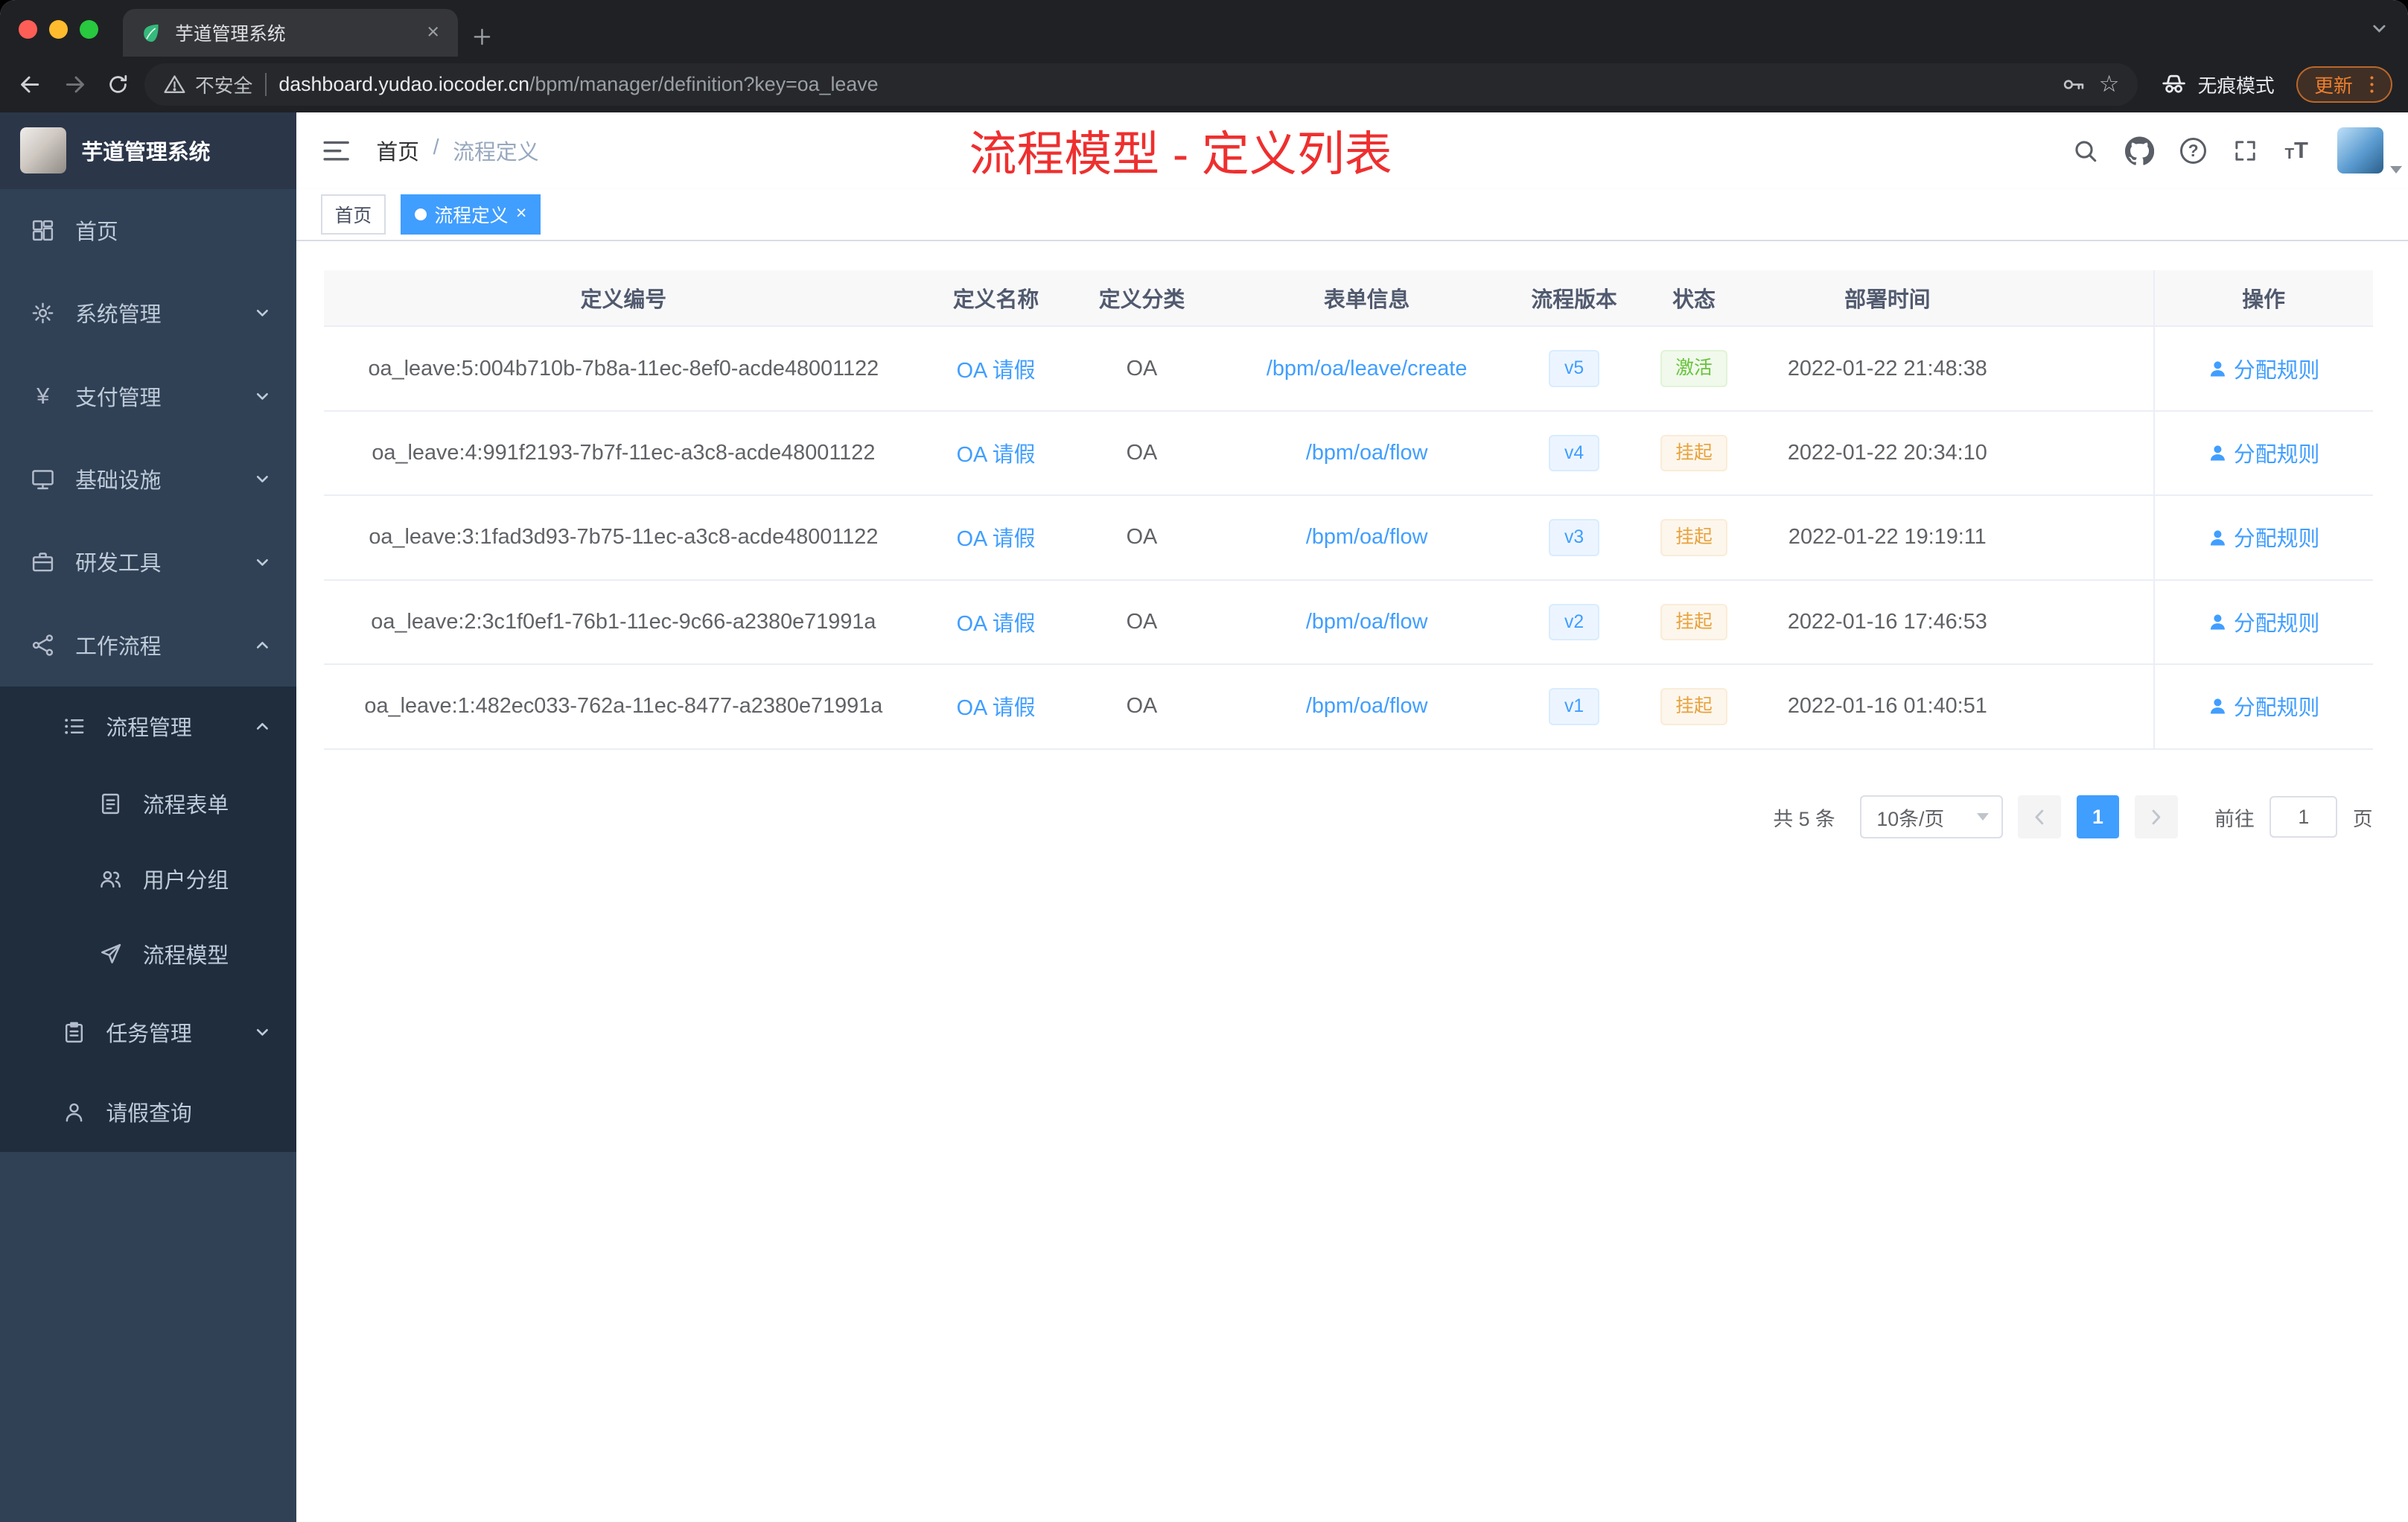 The width and height of the screenshot is (2408, 1522). I want to click on tag-active: 流程定义 ×, so click(471, 214).